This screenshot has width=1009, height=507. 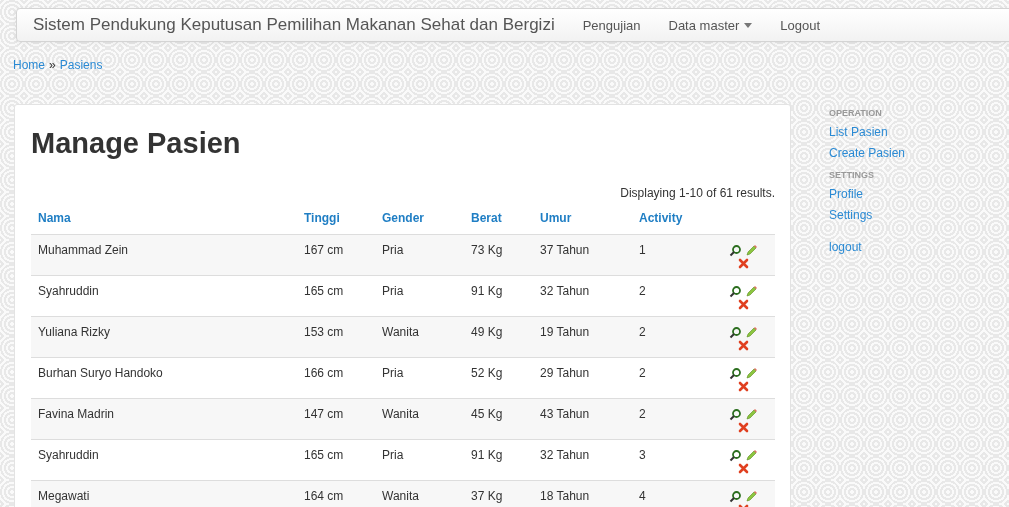 I want to click on nav-link: Logout, so click(x=800, y=25).